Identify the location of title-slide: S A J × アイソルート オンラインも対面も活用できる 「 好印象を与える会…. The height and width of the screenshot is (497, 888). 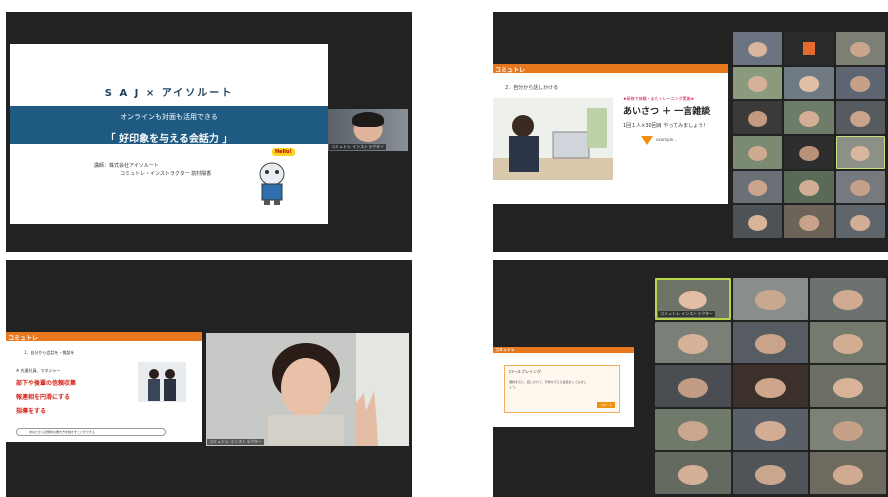
(169, 134).